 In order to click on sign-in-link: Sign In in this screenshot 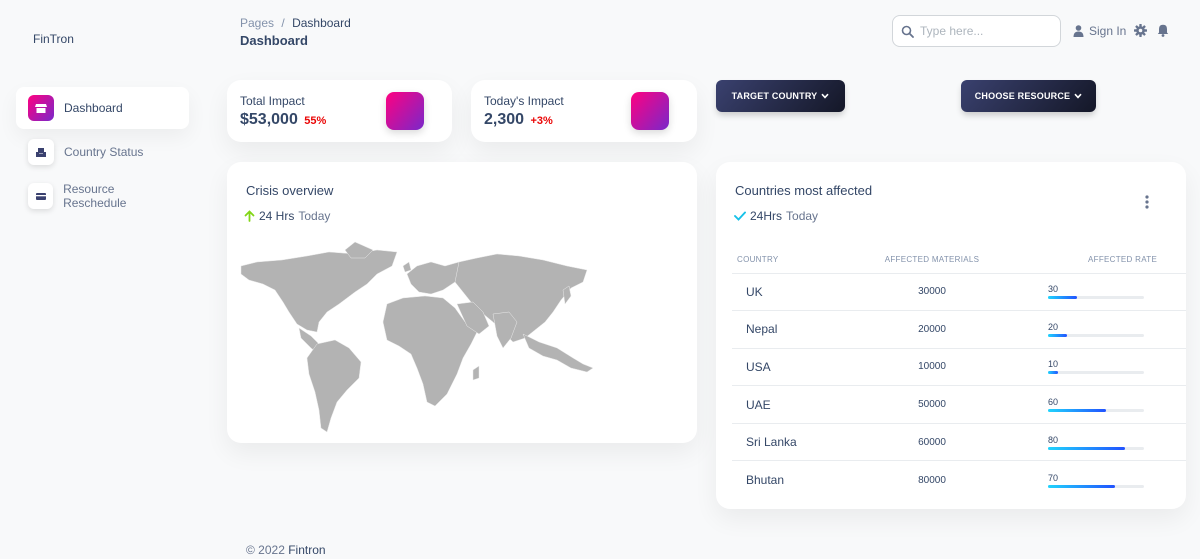, I will do `click(1099, 31)`.